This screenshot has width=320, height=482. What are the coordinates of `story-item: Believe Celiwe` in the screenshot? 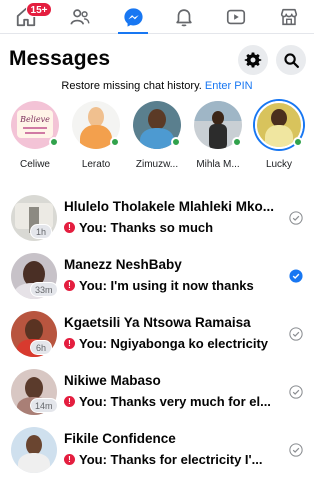 It's located at (35, 135).